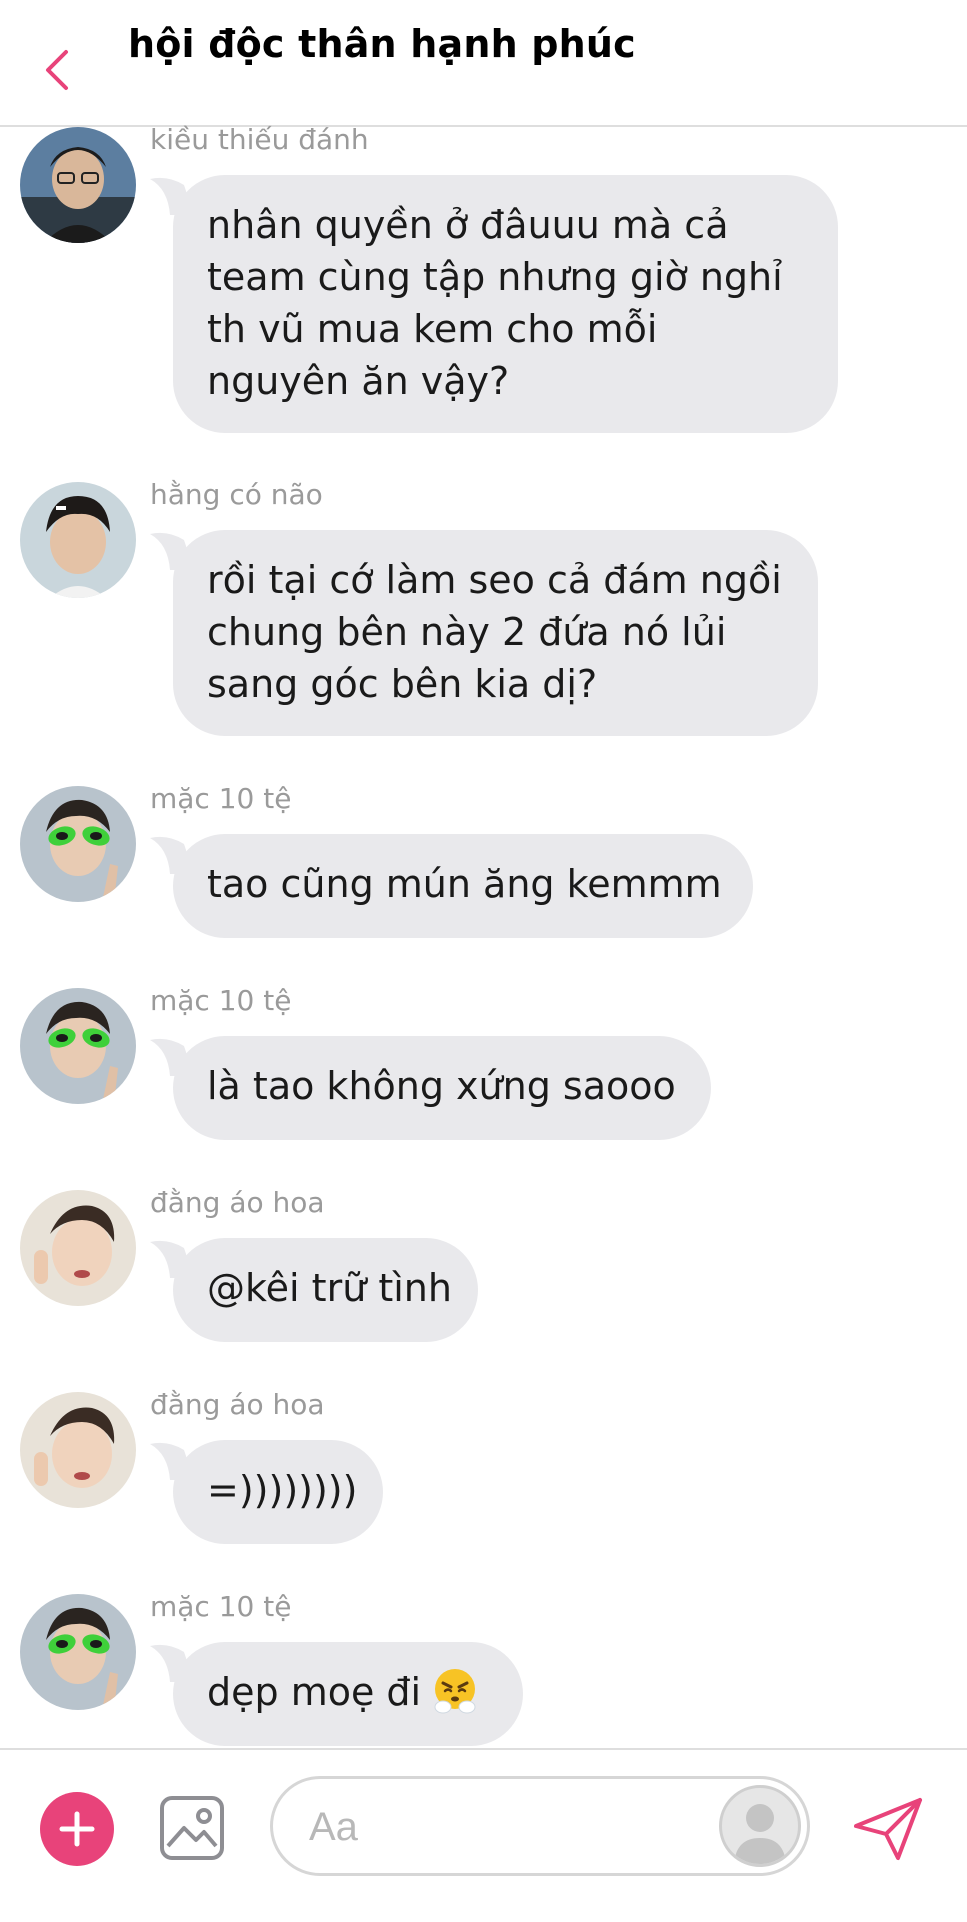  I want to click on send-icon, so click(888, 1829).